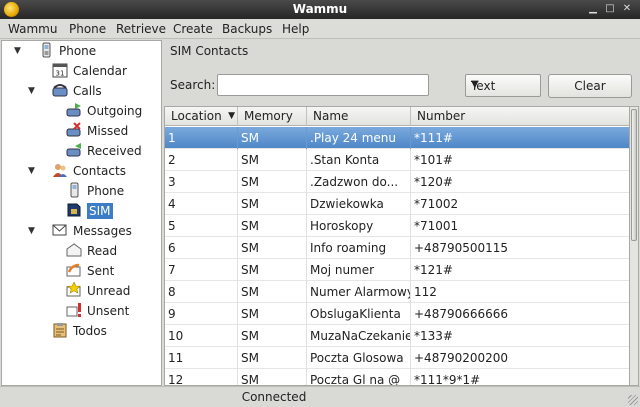 This screenshot has height=407, width=640. What do you see at coordinates (520, 292) in the screenshot?
I see `cell-number: 112` at bounding box center [520, 292].